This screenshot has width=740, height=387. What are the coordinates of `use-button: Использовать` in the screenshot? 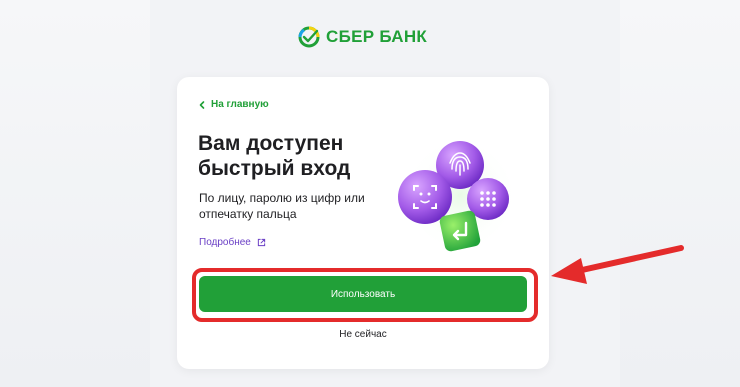 It's located at (363, 294).